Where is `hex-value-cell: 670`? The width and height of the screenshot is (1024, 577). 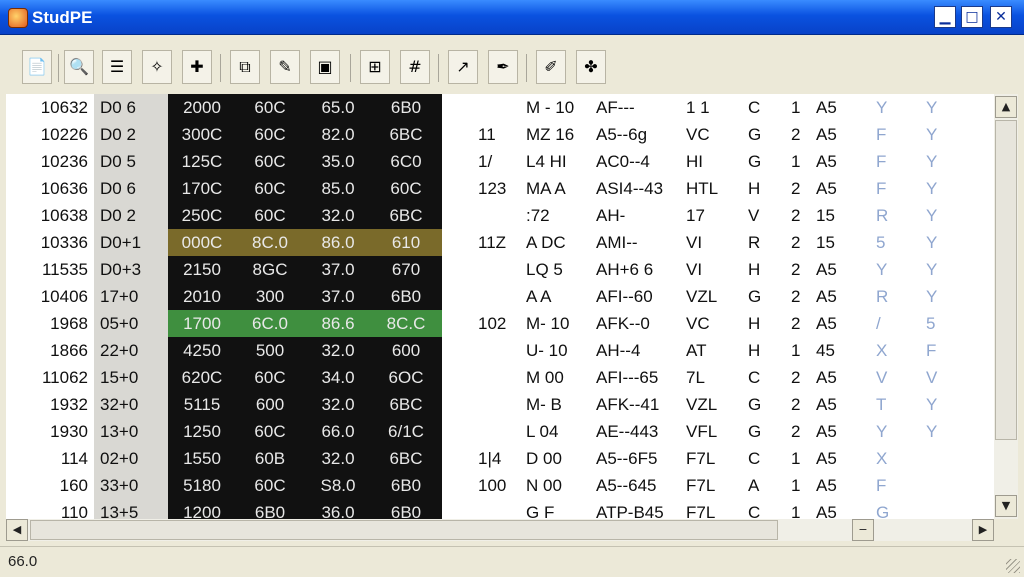 hex-value-cell: 670 is located at coordinates (406, 269).